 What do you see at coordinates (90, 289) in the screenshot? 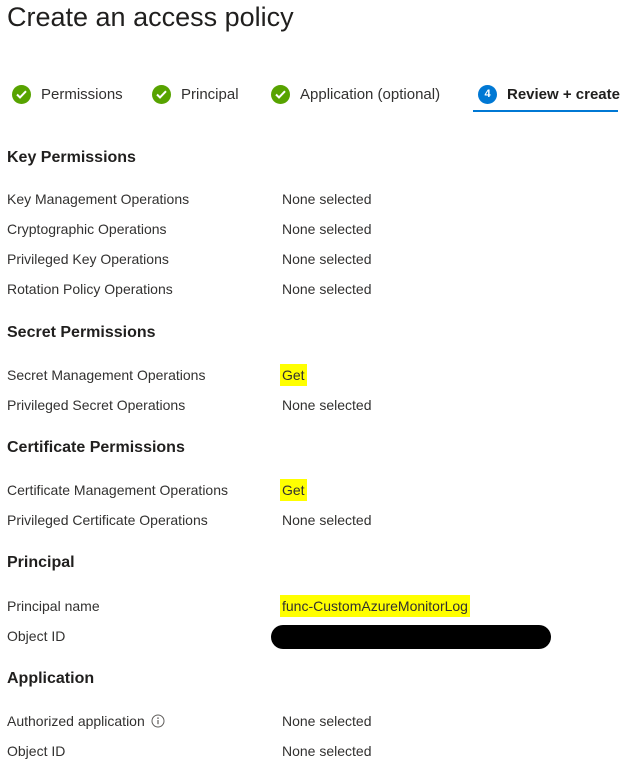
I see `detail-label: Rotation Policy Operations` at bounding box center [90, 289].